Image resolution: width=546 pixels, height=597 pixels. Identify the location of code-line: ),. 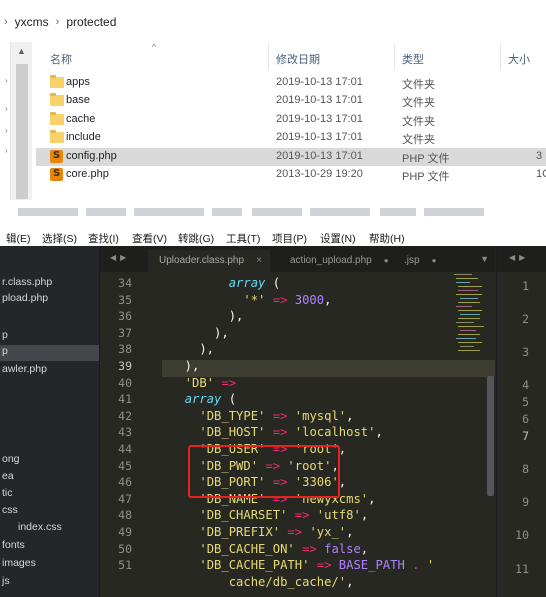
(207, 316).